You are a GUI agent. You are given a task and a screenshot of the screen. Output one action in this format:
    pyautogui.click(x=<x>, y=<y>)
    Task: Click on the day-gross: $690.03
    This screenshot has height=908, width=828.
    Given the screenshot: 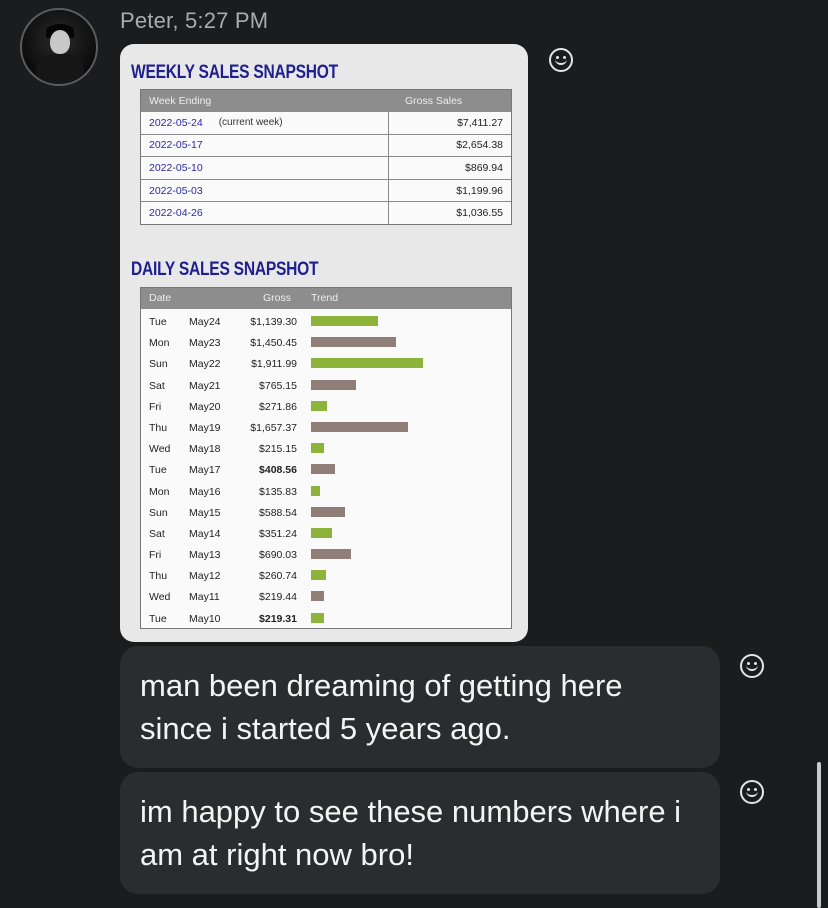 What is the action you would take?
    pyautogui.click(x=278, y=555)
    